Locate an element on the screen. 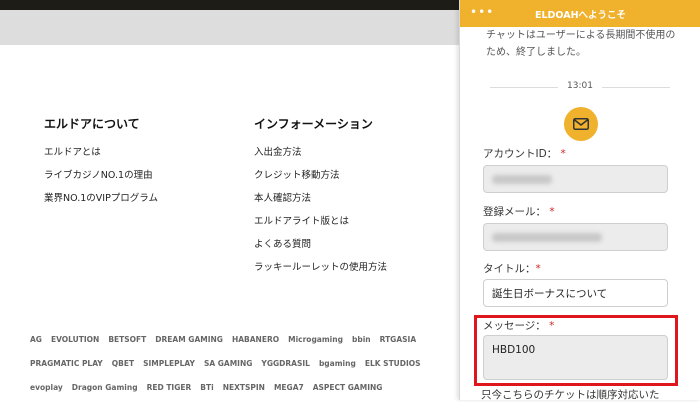  provider-logo: SIMPLEPLAY is located at coordinates (169, 363).